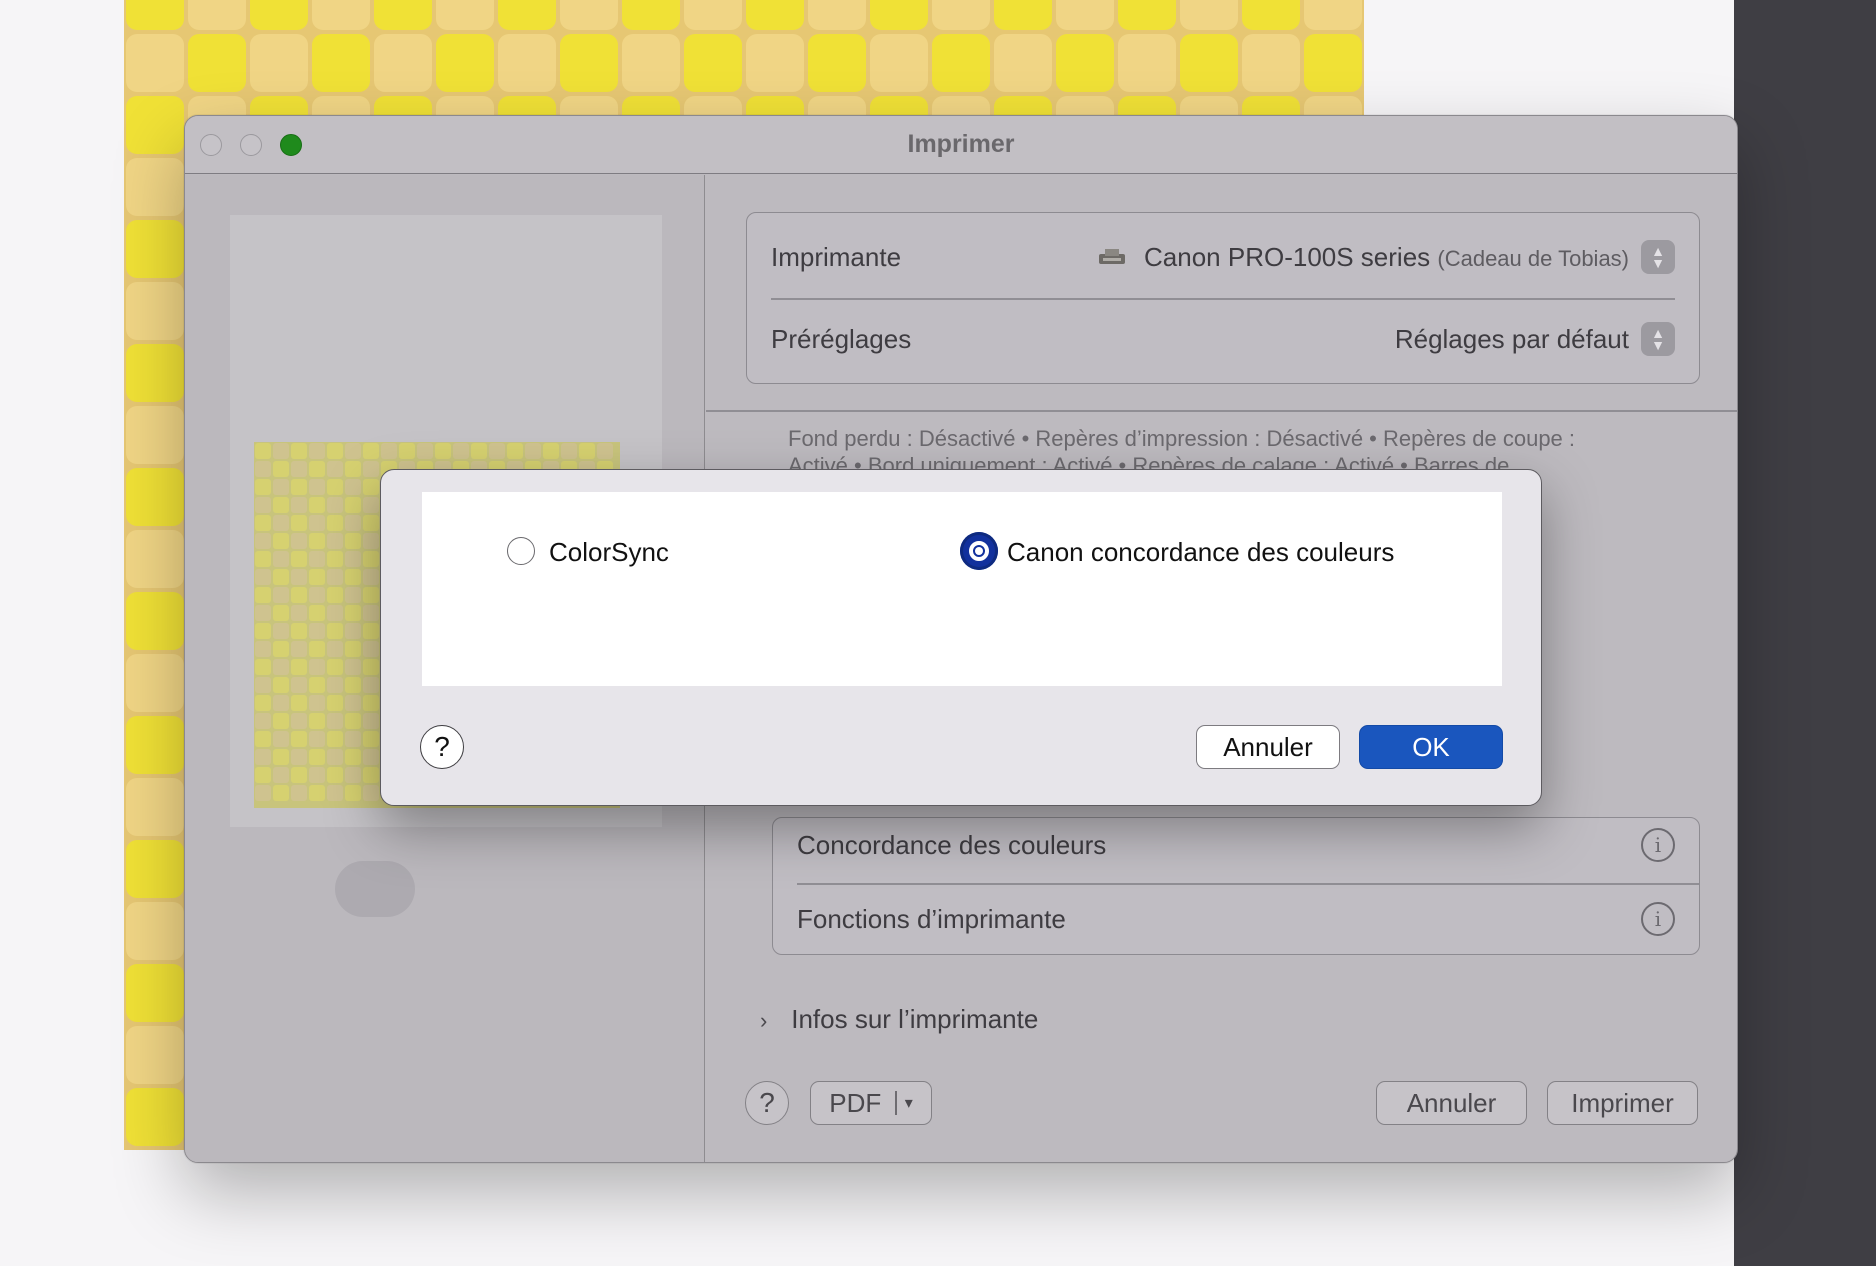 Image resolution: width=1876 pixels, height=1266 pixels. What do you see at coordinates (1622, 1103) in the screenshot?
I see `print-button: Imprimer` at bounding box center [1622, 1103].